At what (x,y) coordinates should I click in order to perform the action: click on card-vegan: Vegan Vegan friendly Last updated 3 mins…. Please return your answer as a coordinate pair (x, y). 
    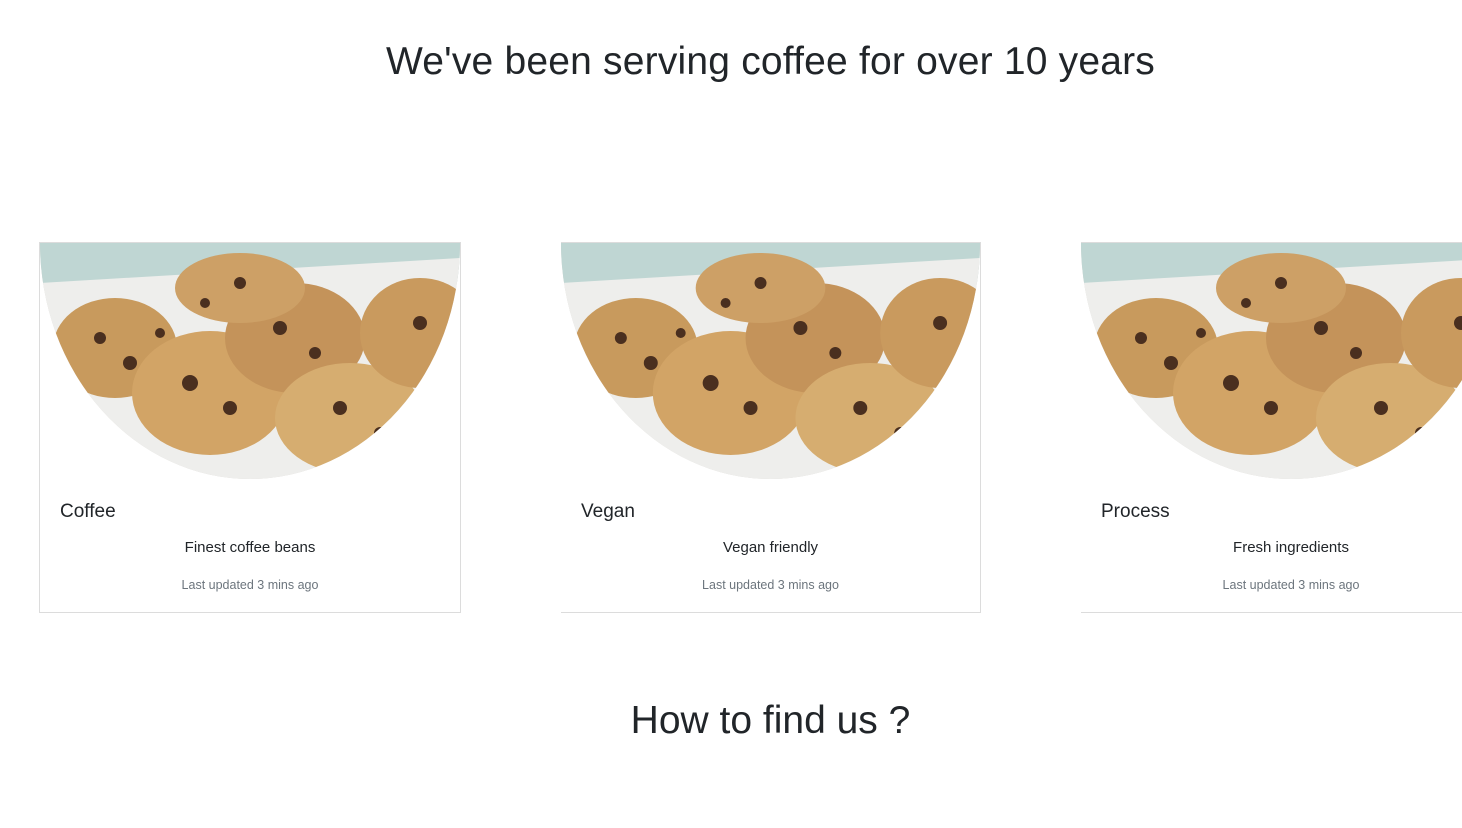
    Looking at the image, I should click on (771, 427).